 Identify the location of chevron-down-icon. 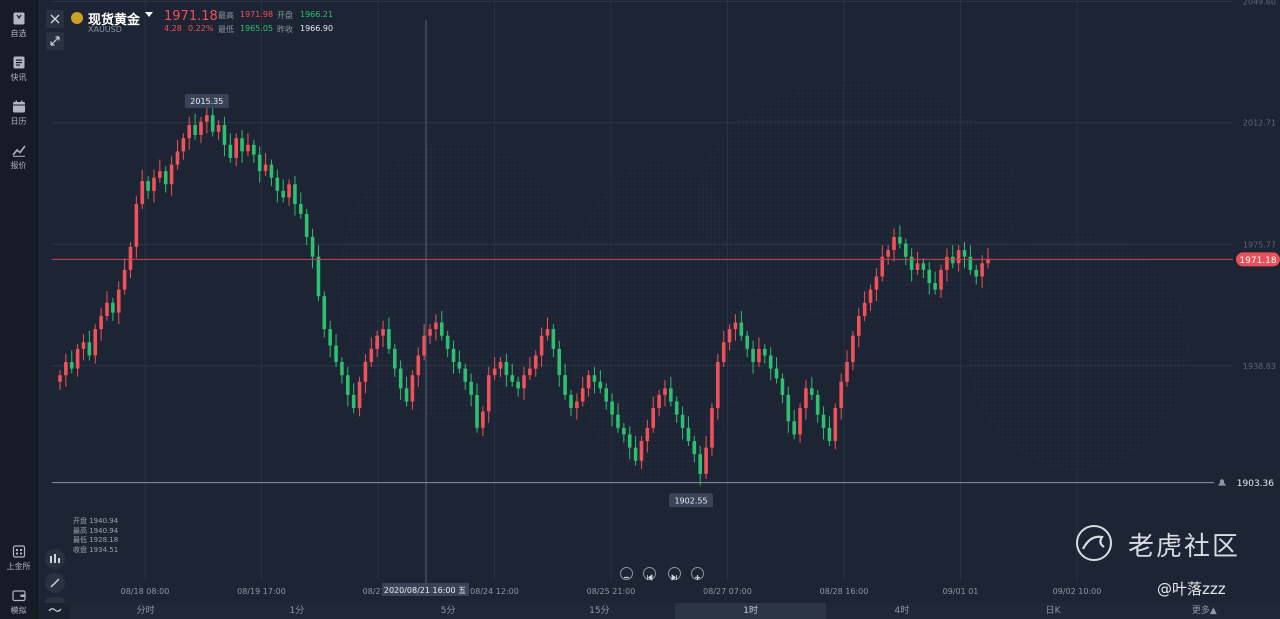
(149, 14).